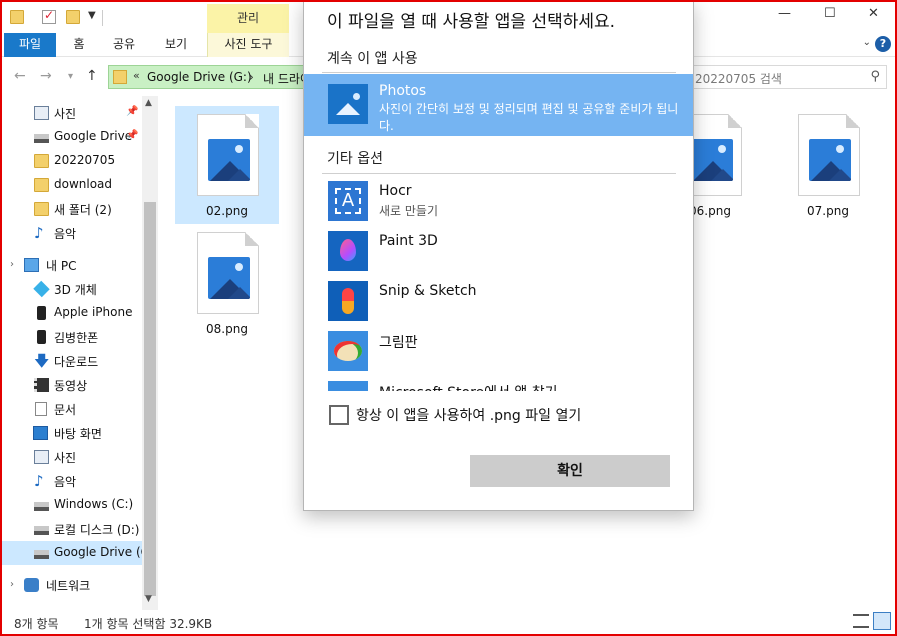 Image resolution: width=897 pixels, height=636 pixels. Describe the element at coordinates (36, 624) in the screenshot. I see `item-count: 8개 항목` at that location.